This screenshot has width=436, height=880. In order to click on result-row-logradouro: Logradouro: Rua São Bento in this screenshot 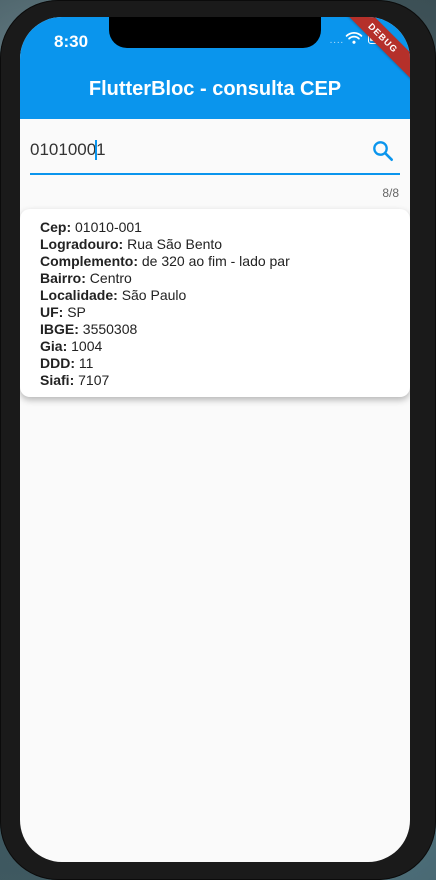, I will do `click(165, 244)`.